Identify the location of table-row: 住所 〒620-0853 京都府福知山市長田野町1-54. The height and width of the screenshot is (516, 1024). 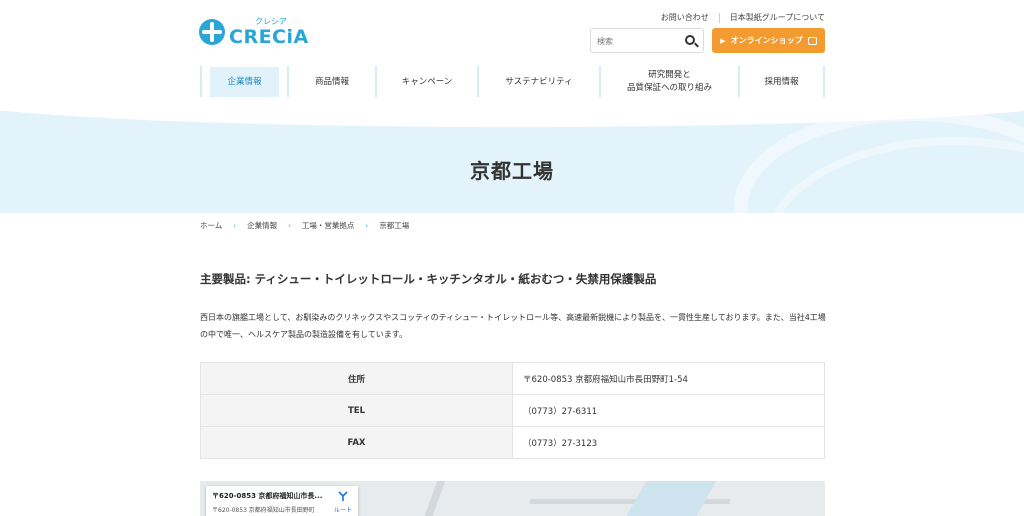
(512, 378).